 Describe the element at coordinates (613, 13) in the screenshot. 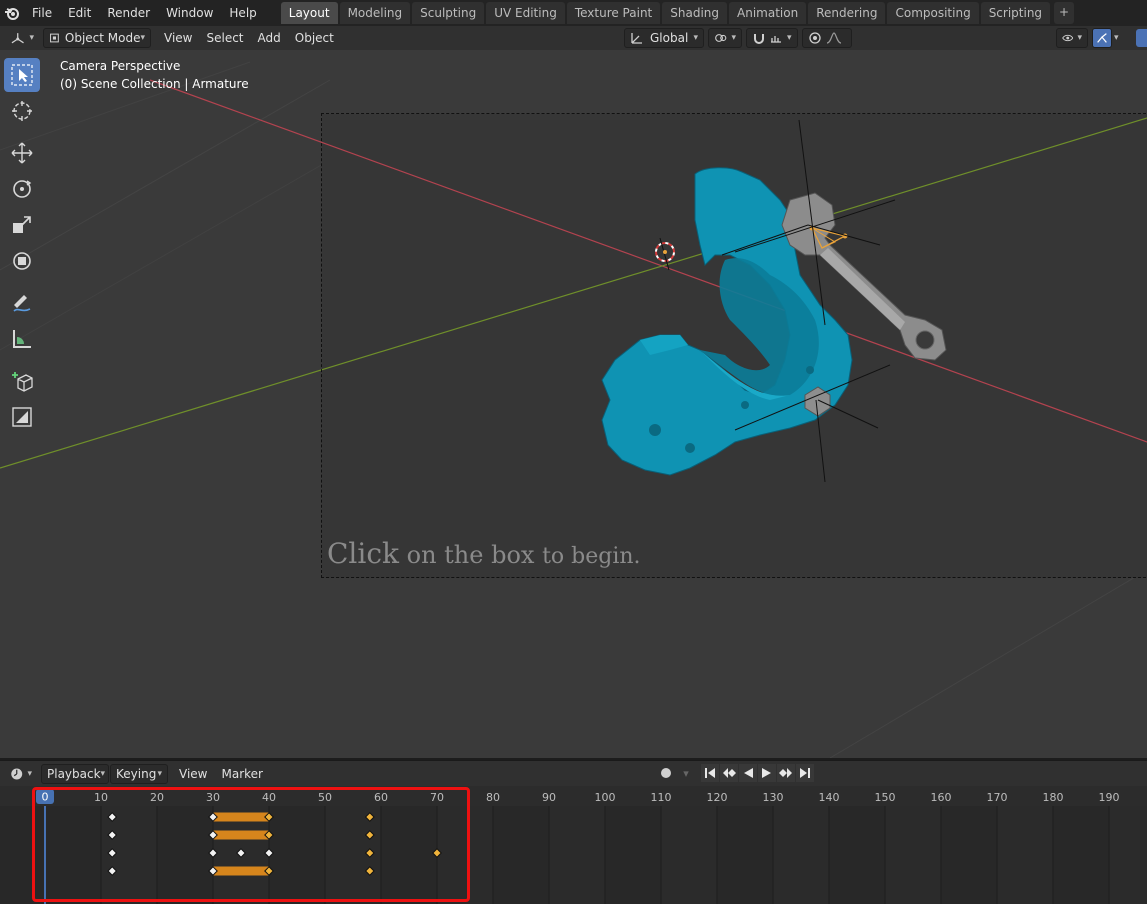

I see `tab-texture-paint: Texture Paint` at that location.